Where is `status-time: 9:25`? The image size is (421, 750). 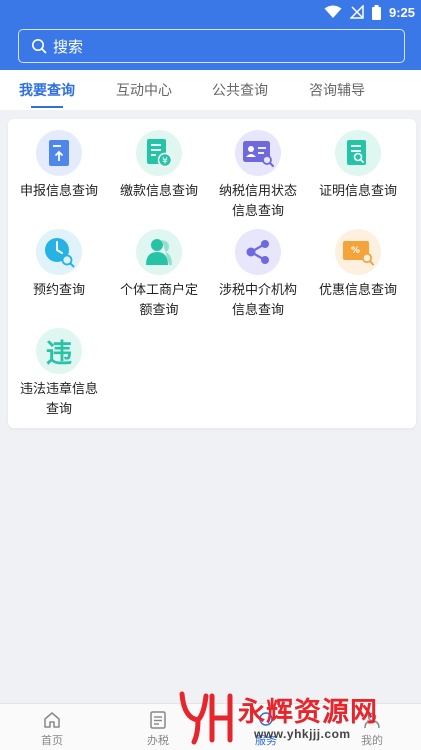
status-time: 9:25 is located at coordinates (401, 12).